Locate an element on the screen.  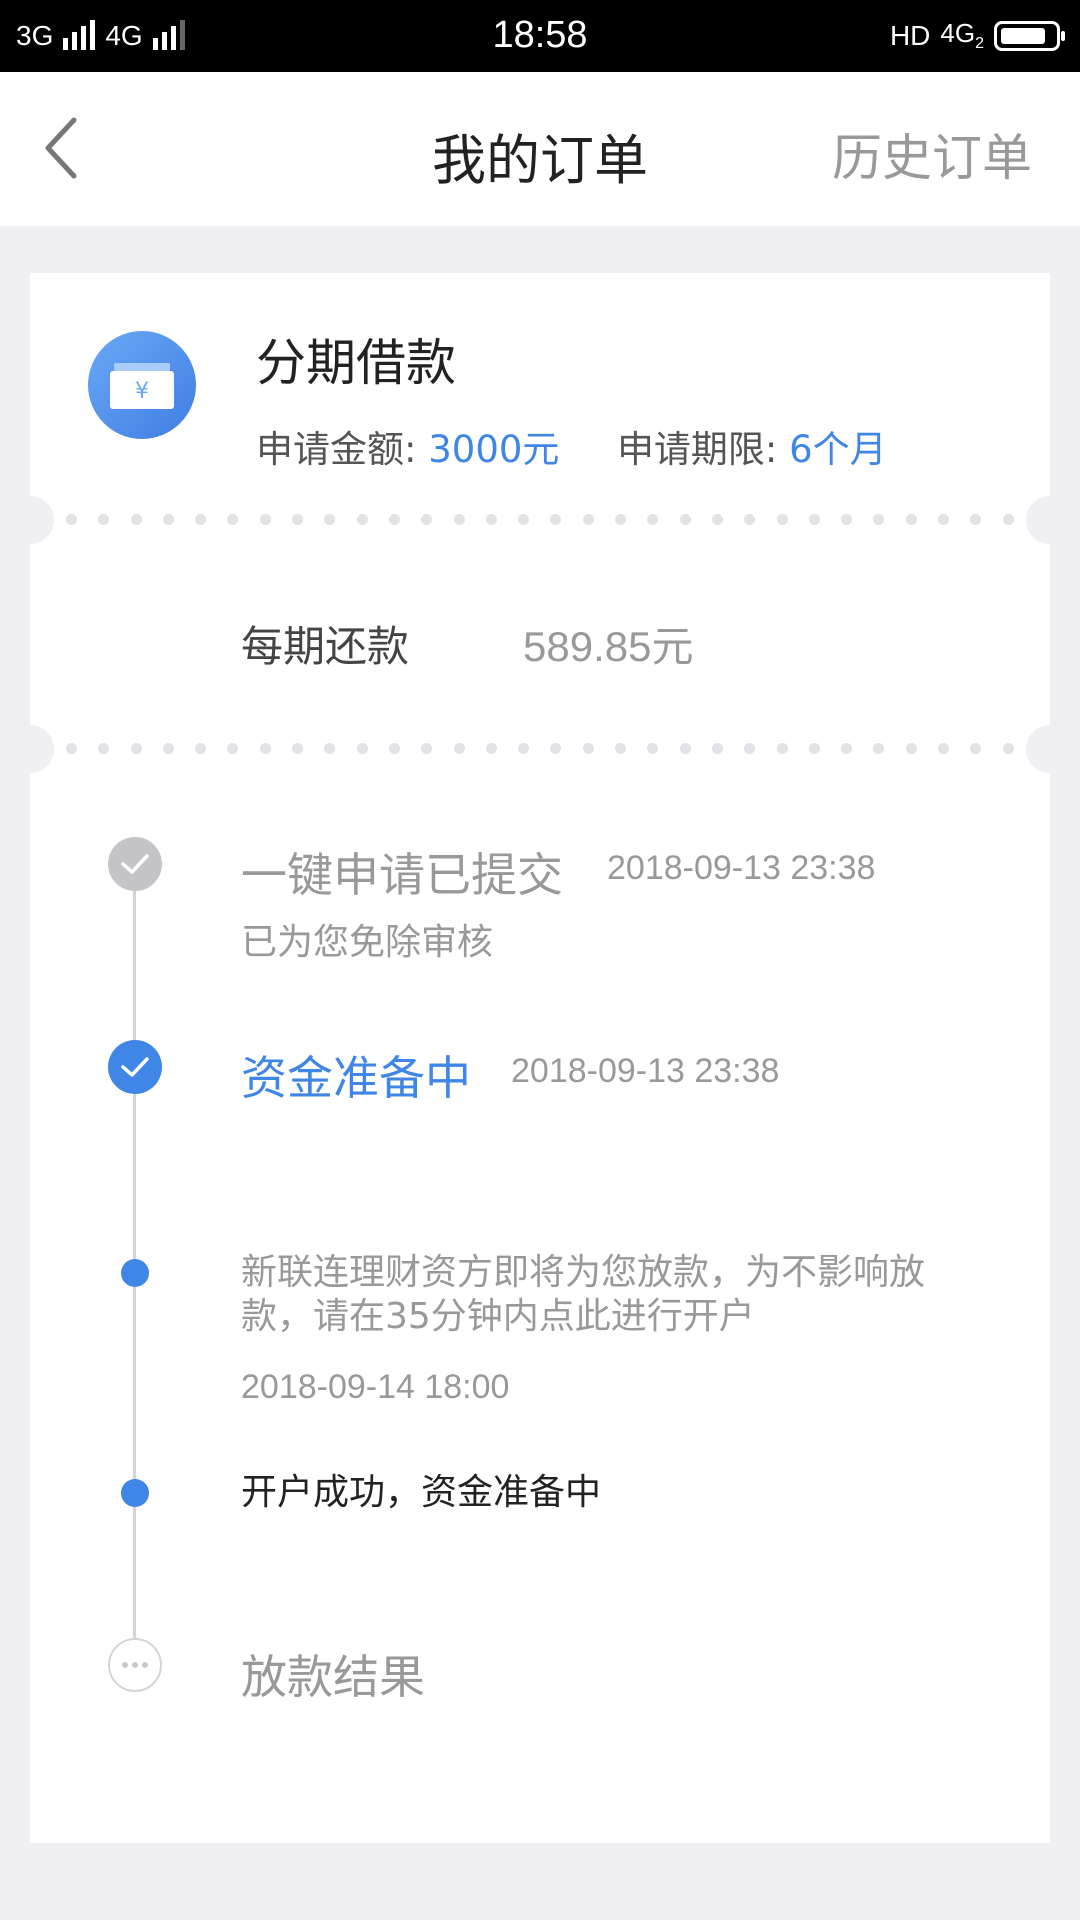
step-time-funding: 2018-09-13 23:38 is located at coordinates (645, 1071).